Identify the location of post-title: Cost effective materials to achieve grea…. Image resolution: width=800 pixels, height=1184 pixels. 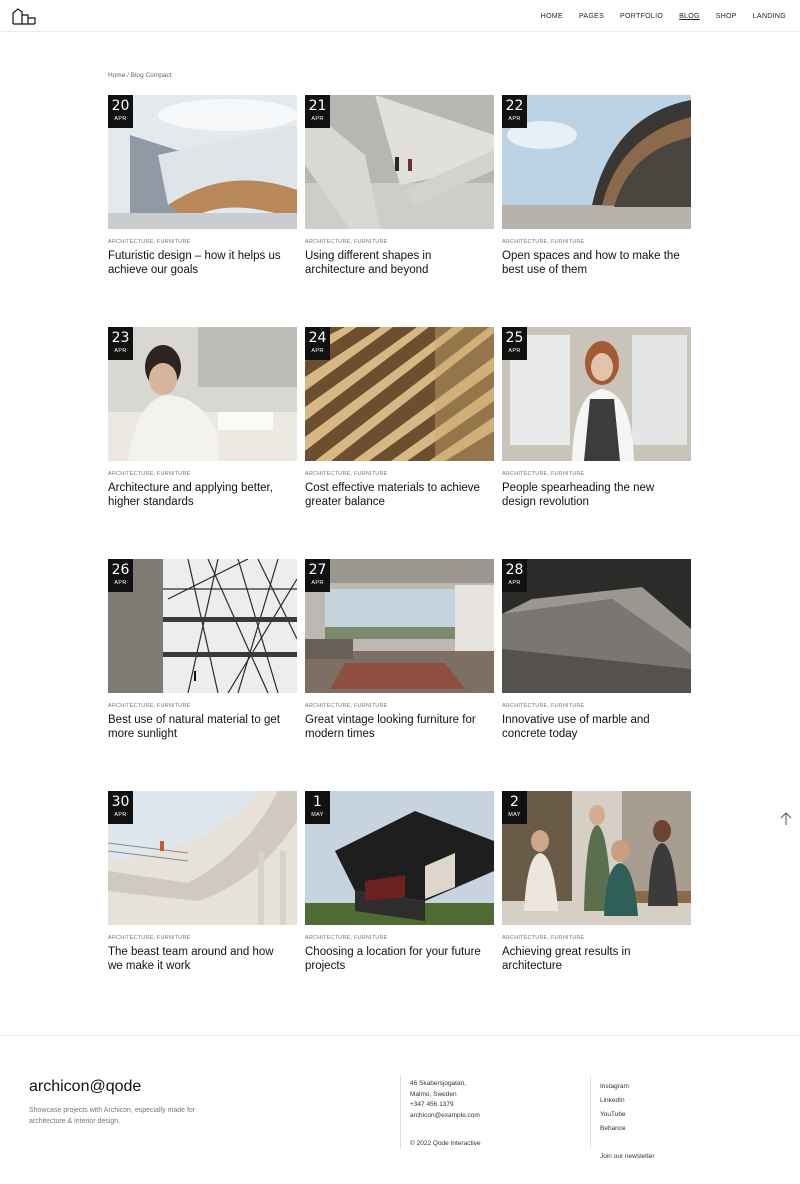
(395, 495).